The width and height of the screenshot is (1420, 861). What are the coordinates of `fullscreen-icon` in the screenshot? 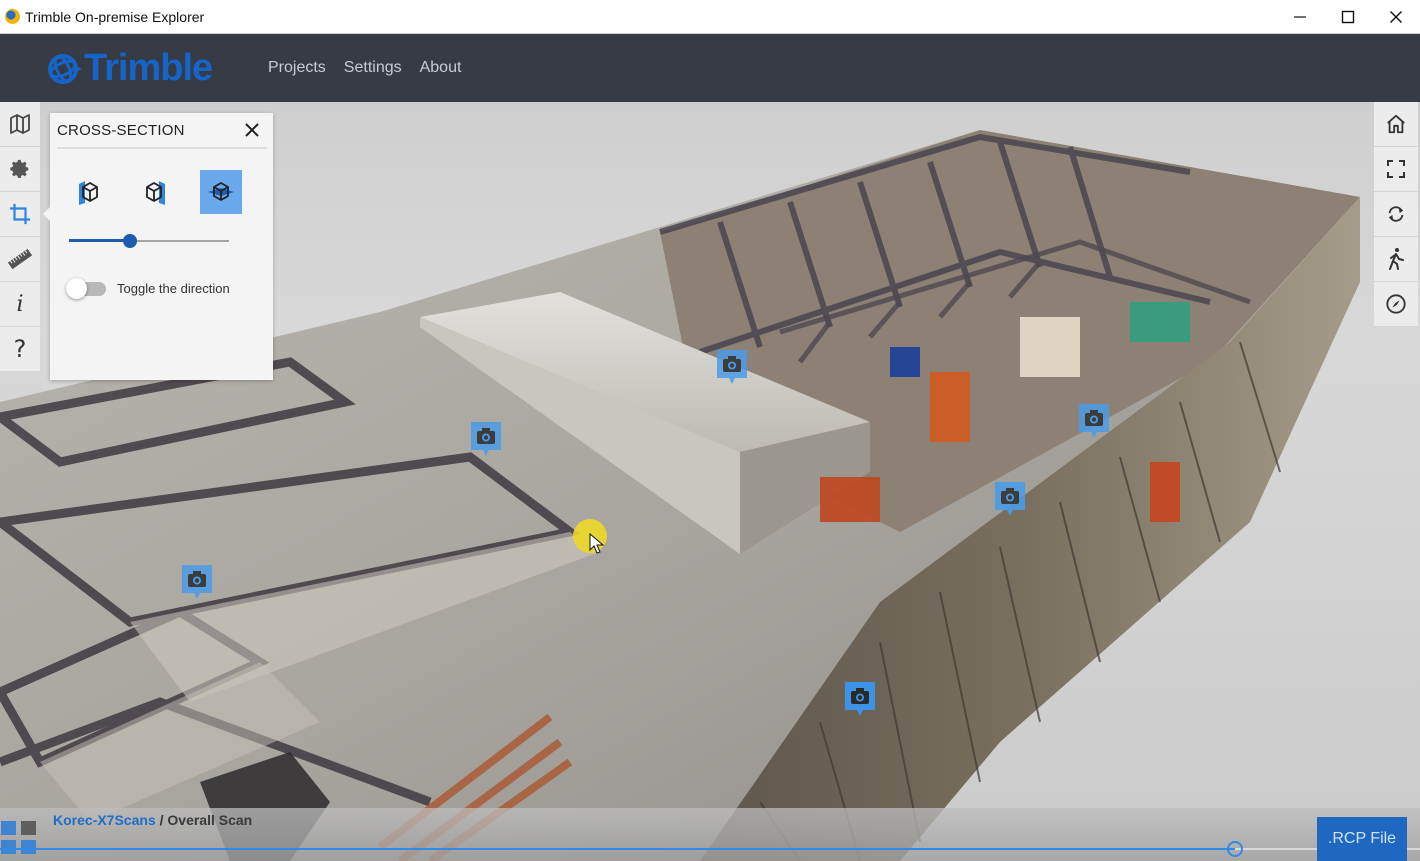 It's located at (1396, 169).